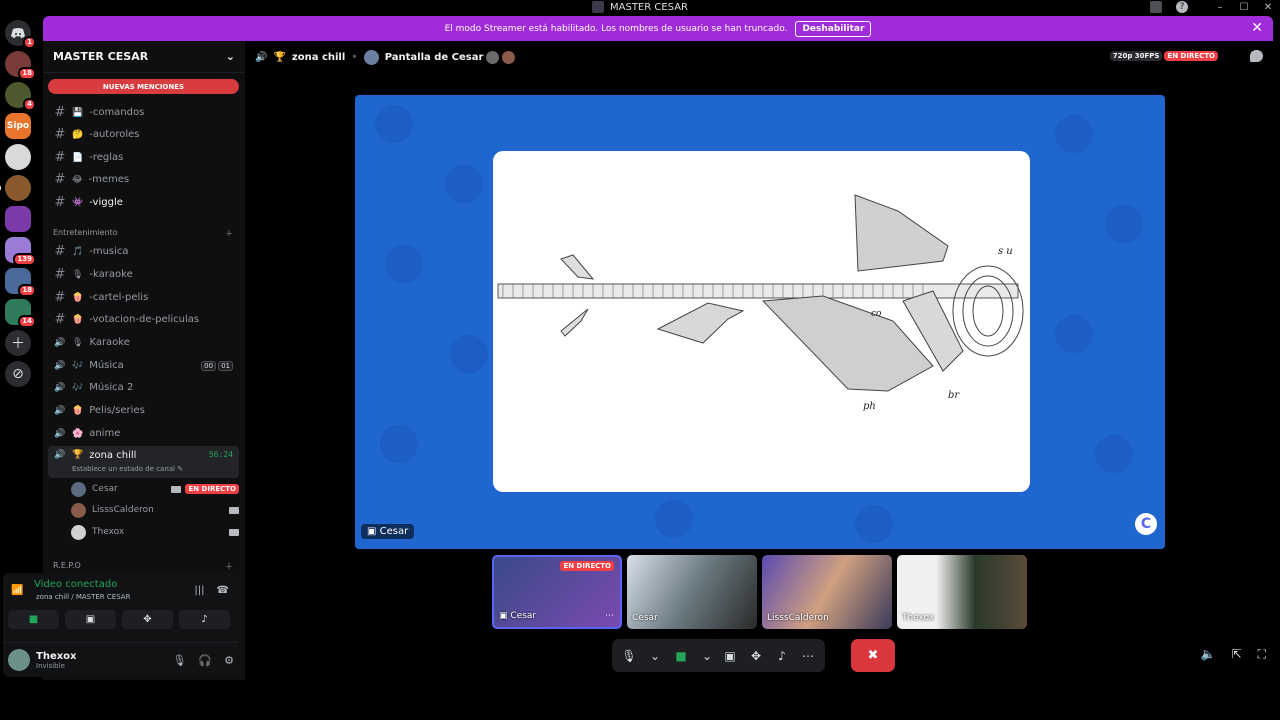 The image size is (1280, 720). What do you see at coordinates (127, 469) in the screenshot?
I see `channel-status-hint: Establece un estado de canal ✎` at bounding box center [127, 469].